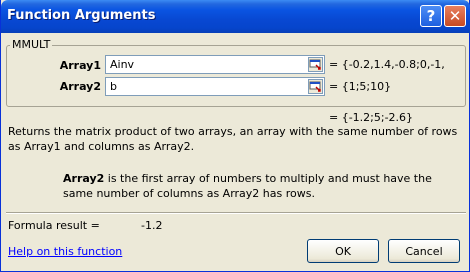  Describe the element at coordinates (215, 64) in the screenshot. I see `array1-input: Ainv` at that location.